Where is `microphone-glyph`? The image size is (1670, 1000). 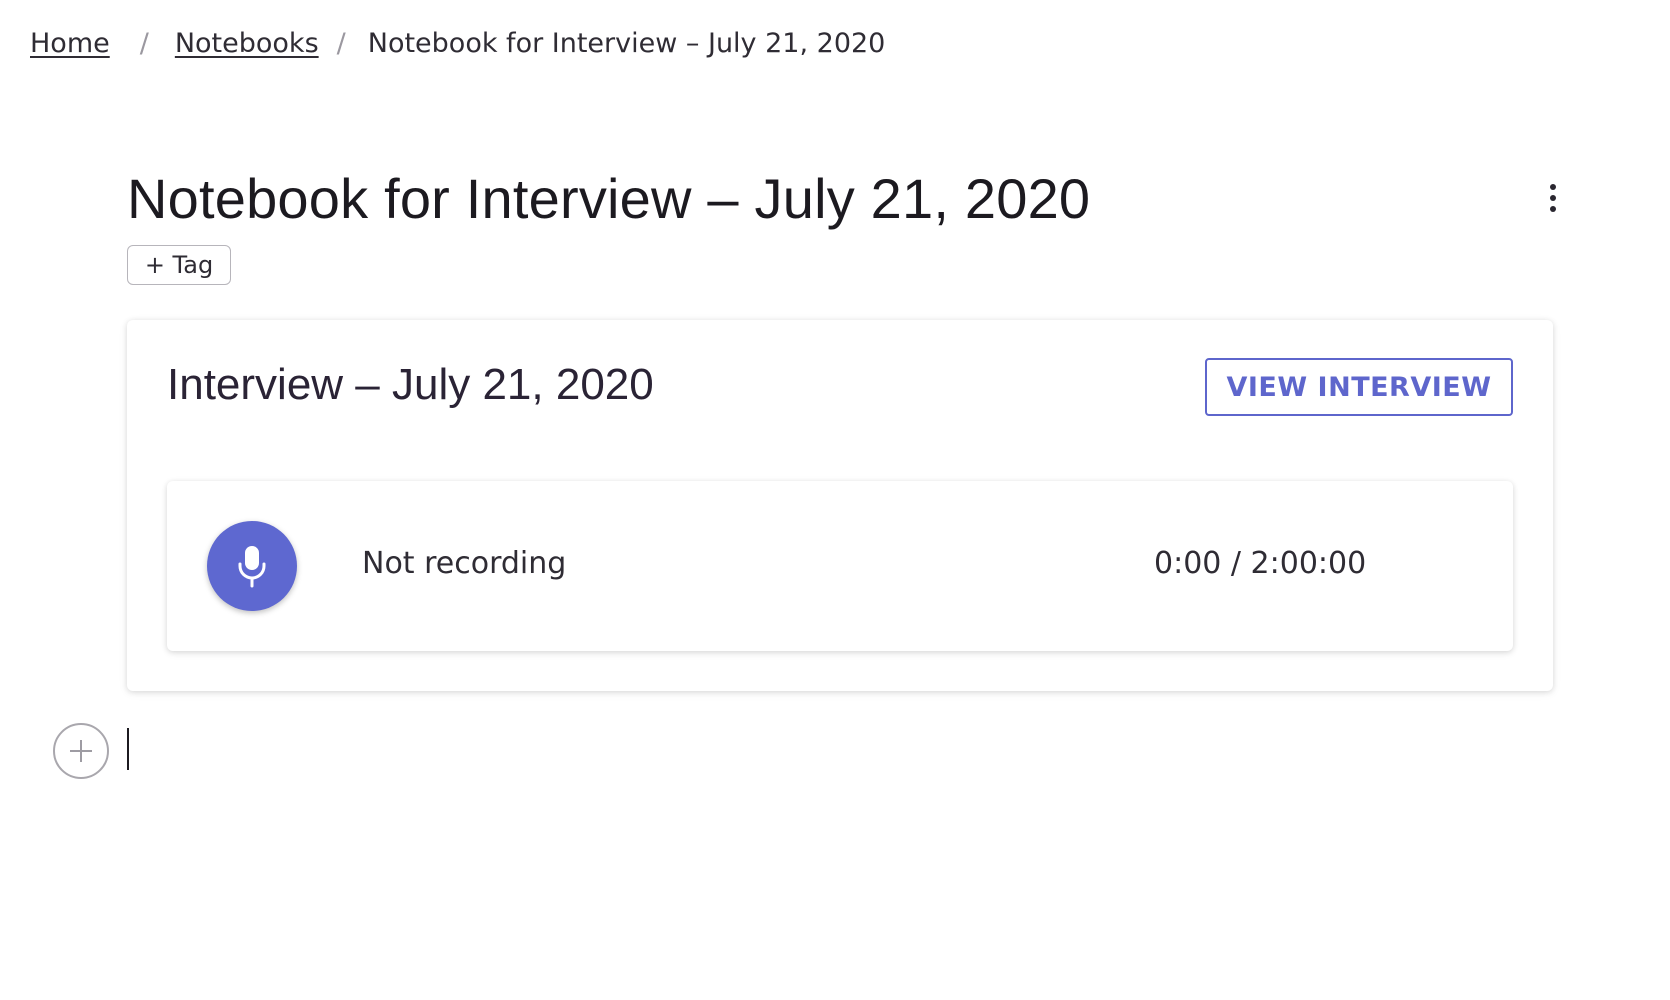 microphone-glyph is located at coordinates (252, 567).